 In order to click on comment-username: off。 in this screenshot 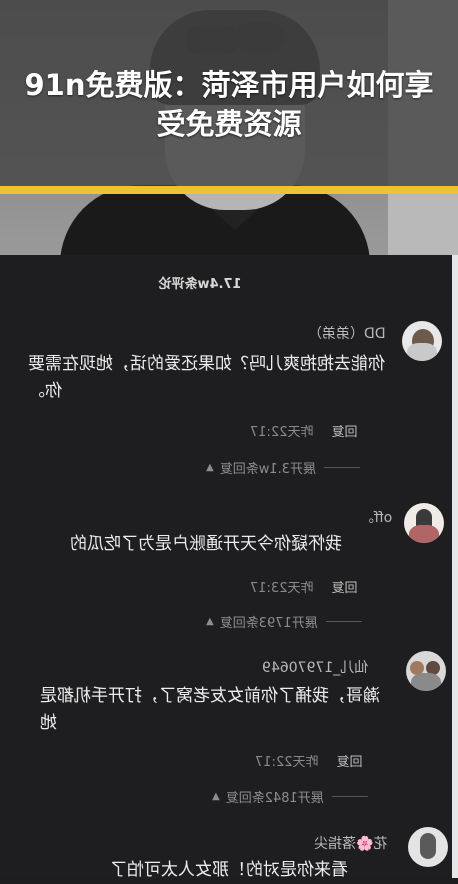, I will do `click(376, 517)`.